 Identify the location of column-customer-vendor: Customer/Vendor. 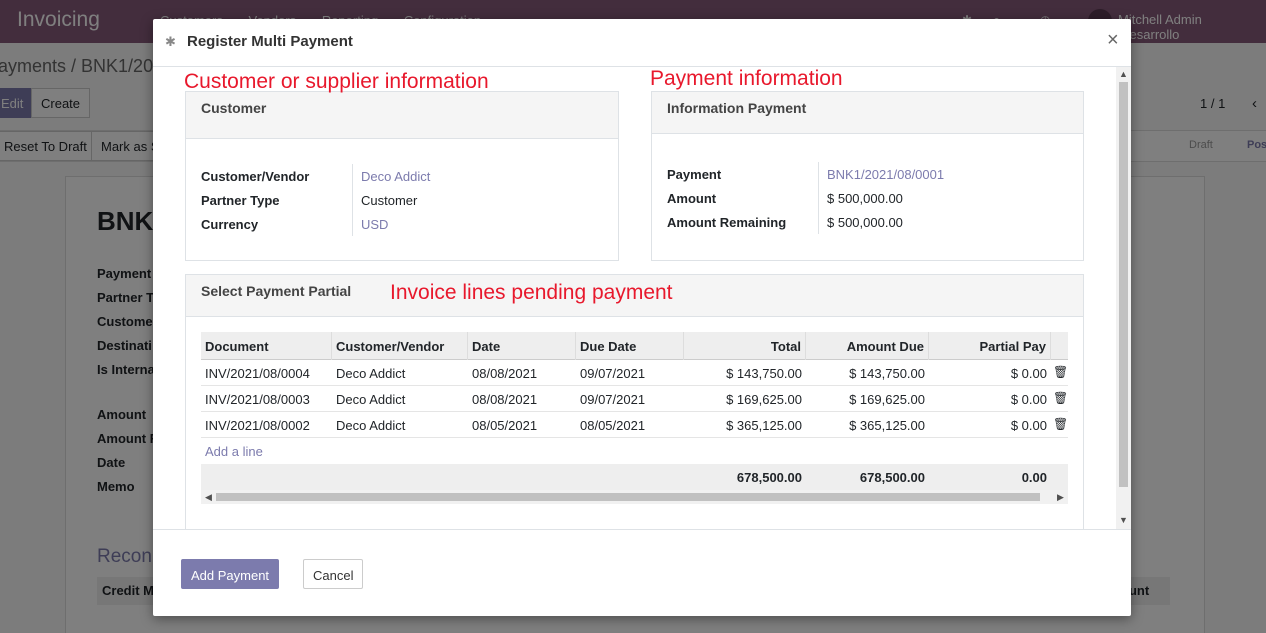
(400, 346).